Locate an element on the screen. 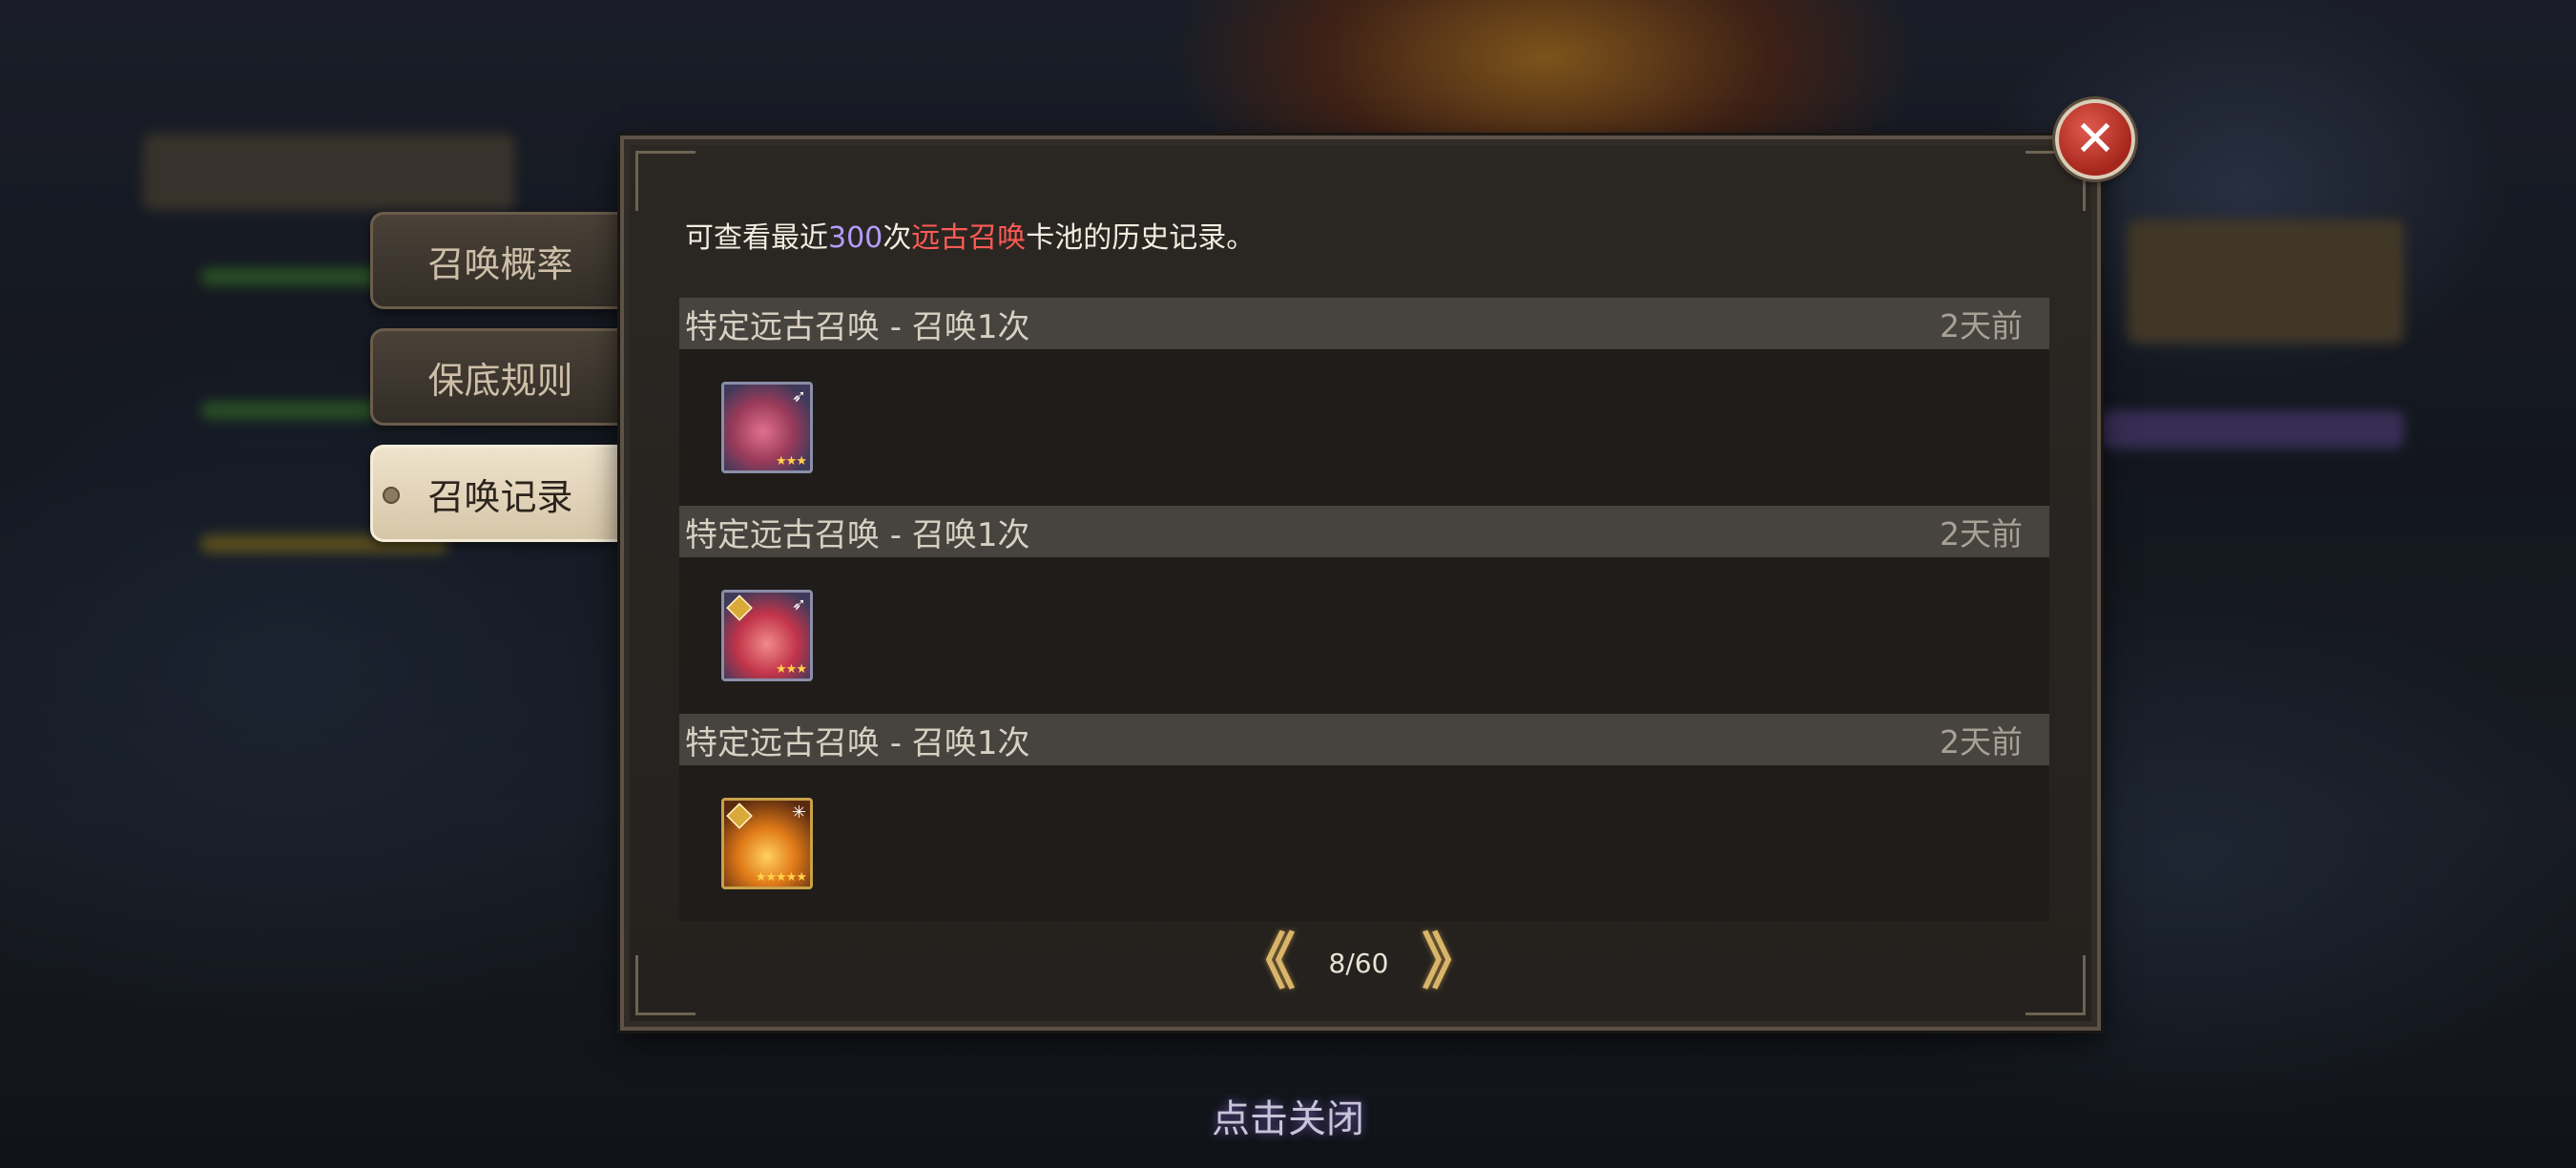 This screenshot has width=2576, height=1168. history-description: 可查看最近300次远古召唤卡池的历史记录。 is located at coordinates (970, 235).